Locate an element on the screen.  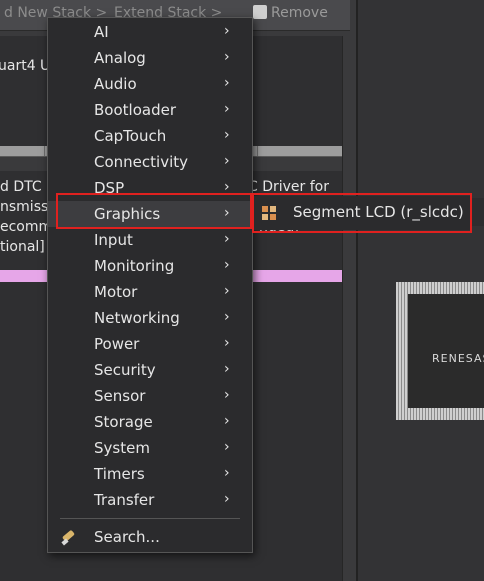
menu-item-networking: Networking › is located at coordinates (150, 318).